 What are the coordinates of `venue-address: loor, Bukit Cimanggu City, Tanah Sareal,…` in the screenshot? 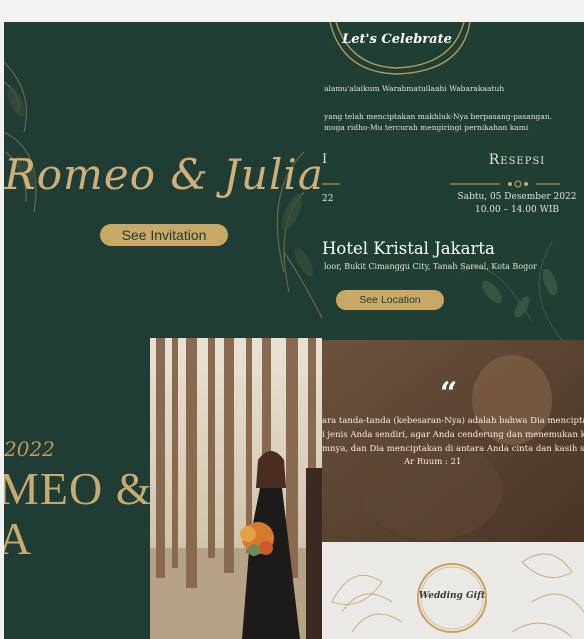 It's located at (430, 266).